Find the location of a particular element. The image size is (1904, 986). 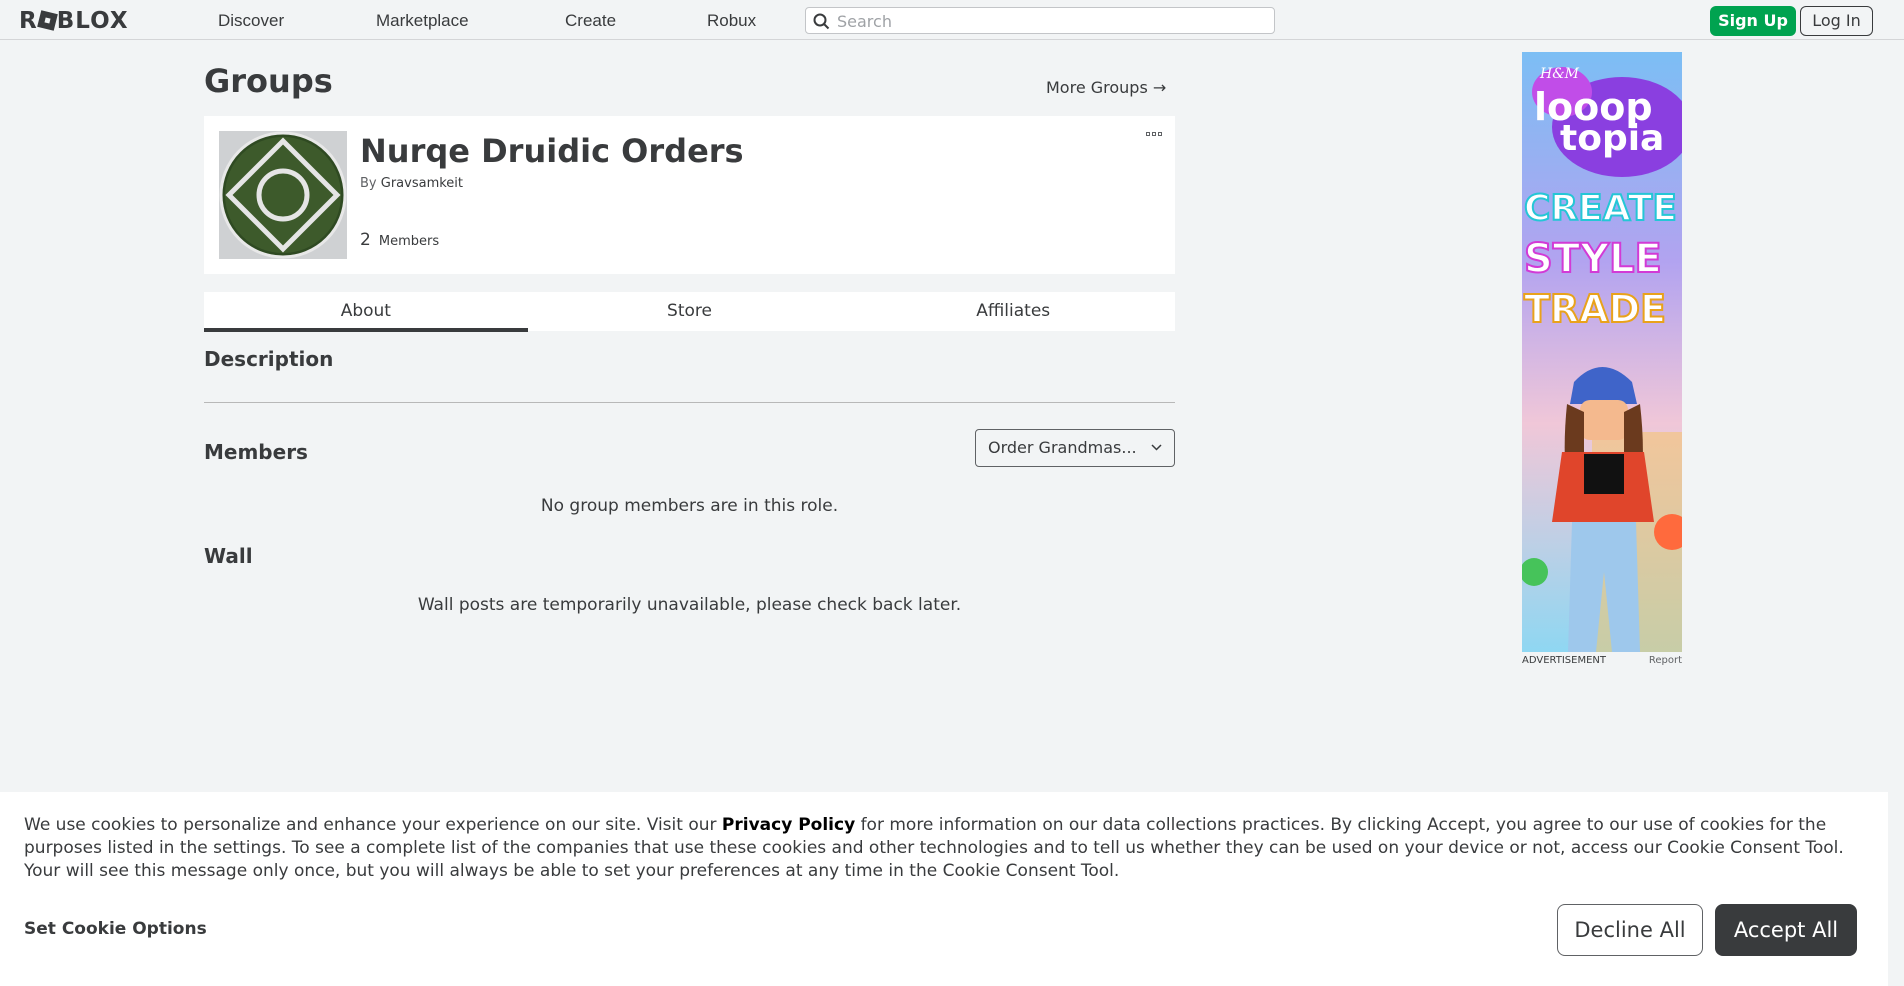

logo-o-mark-icon is located at coordinates (47, 20).